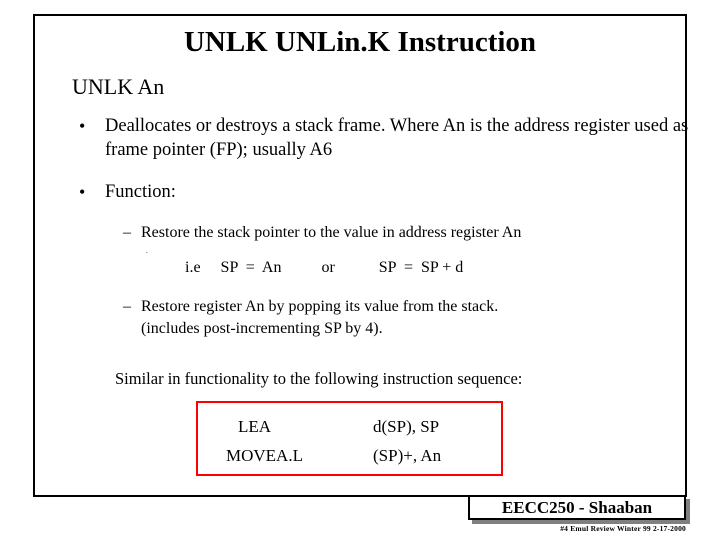  I want to click on footer-note: #4 Emul Review Winter 99 2-17-2000, so click(623, 528).